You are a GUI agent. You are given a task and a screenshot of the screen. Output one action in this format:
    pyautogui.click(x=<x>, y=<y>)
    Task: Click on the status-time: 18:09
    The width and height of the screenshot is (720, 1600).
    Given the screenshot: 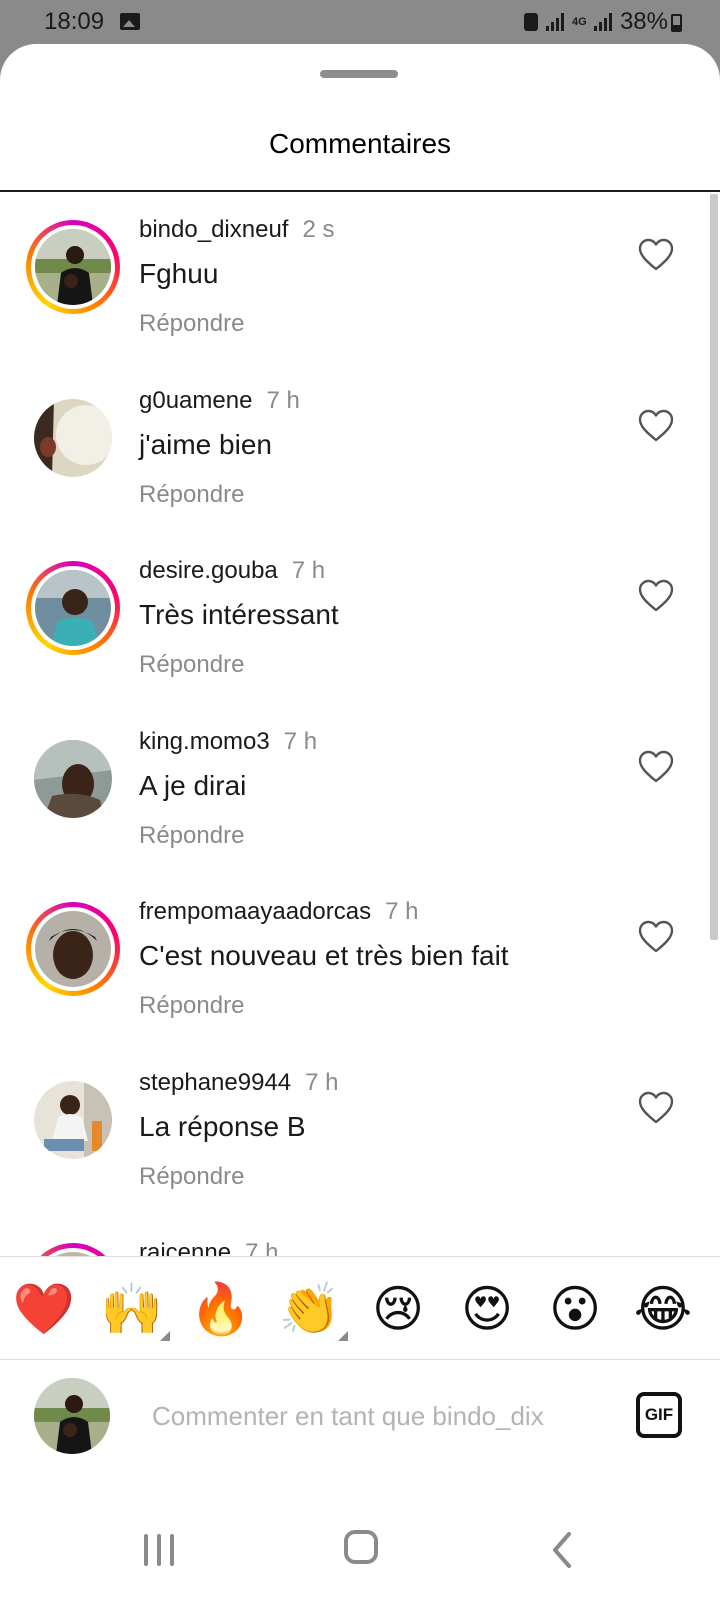 What is the action you would take?
    pyautogui.click(x=74, y=21)
    